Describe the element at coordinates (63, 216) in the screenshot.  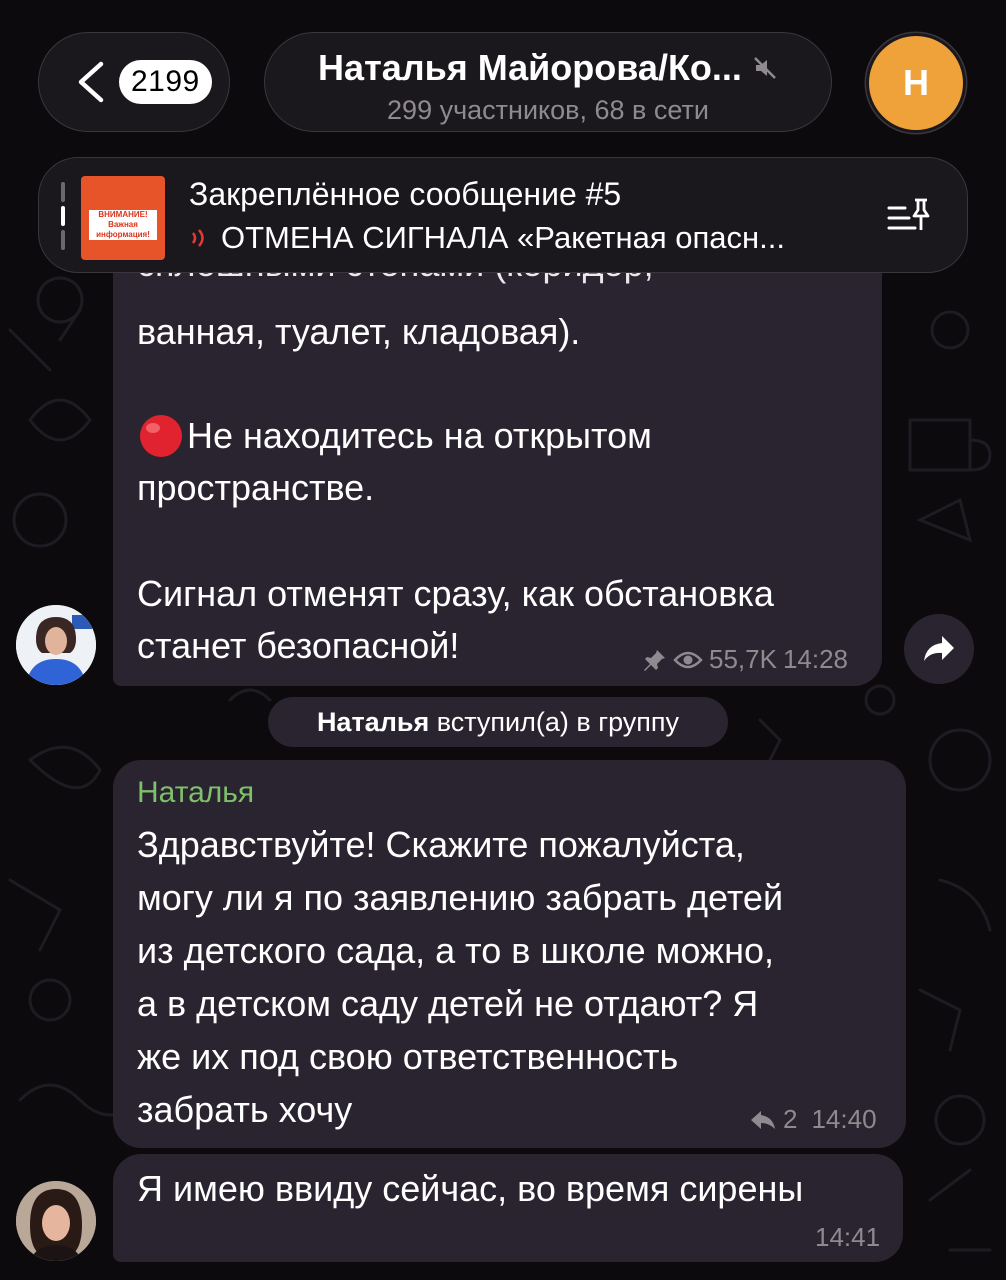
I see `pinned-position-indicator` at that location.